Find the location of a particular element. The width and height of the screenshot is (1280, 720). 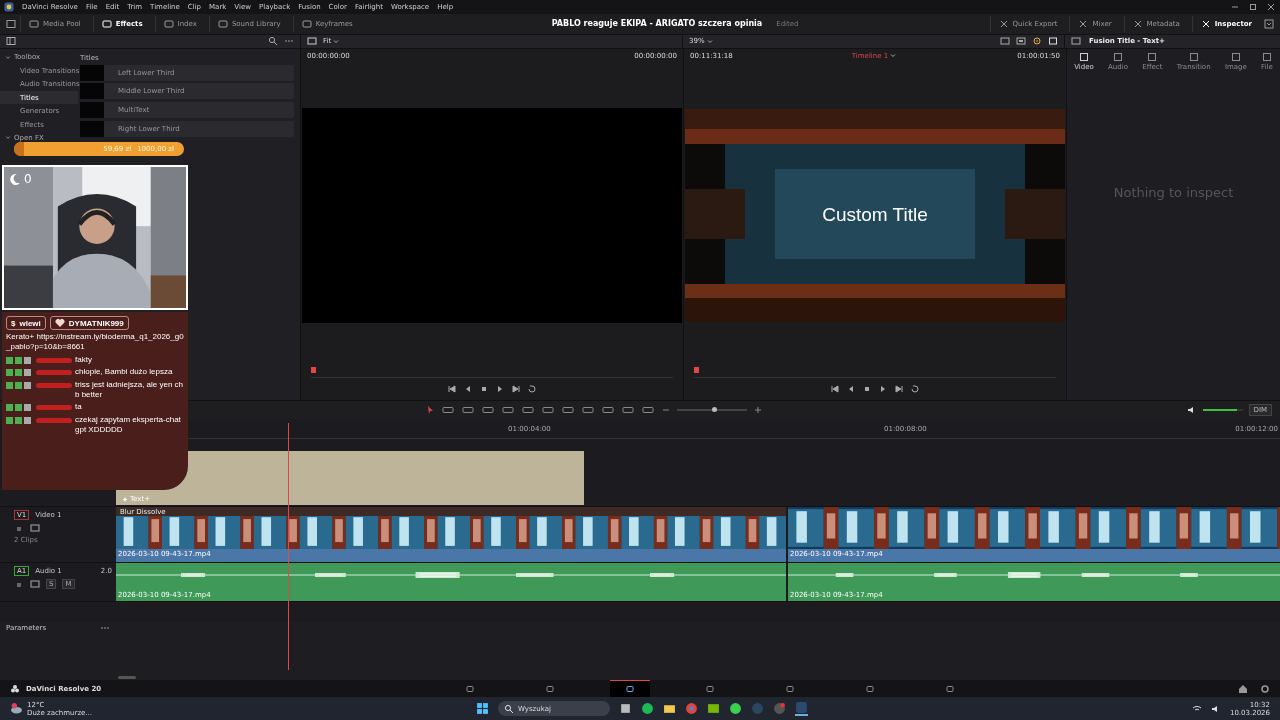

expand-icon is located at coordinates (1269, 23).